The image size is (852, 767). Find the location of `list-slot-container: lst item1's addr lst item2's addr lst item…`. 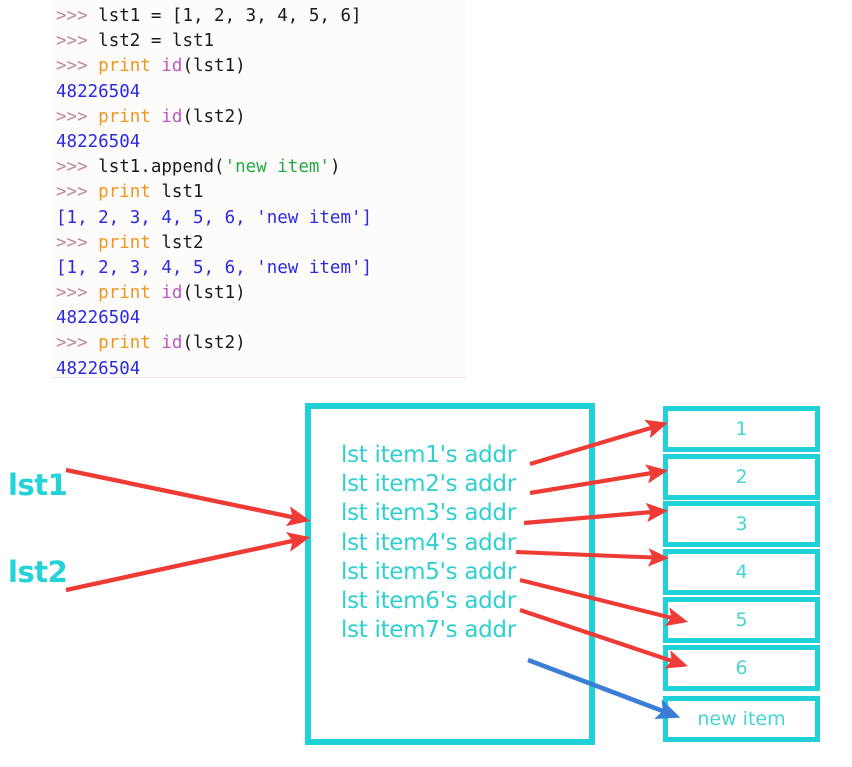

list-slot-container: lst item1's addr lst item2's addr lst item… is located at coordinates (466, 543).